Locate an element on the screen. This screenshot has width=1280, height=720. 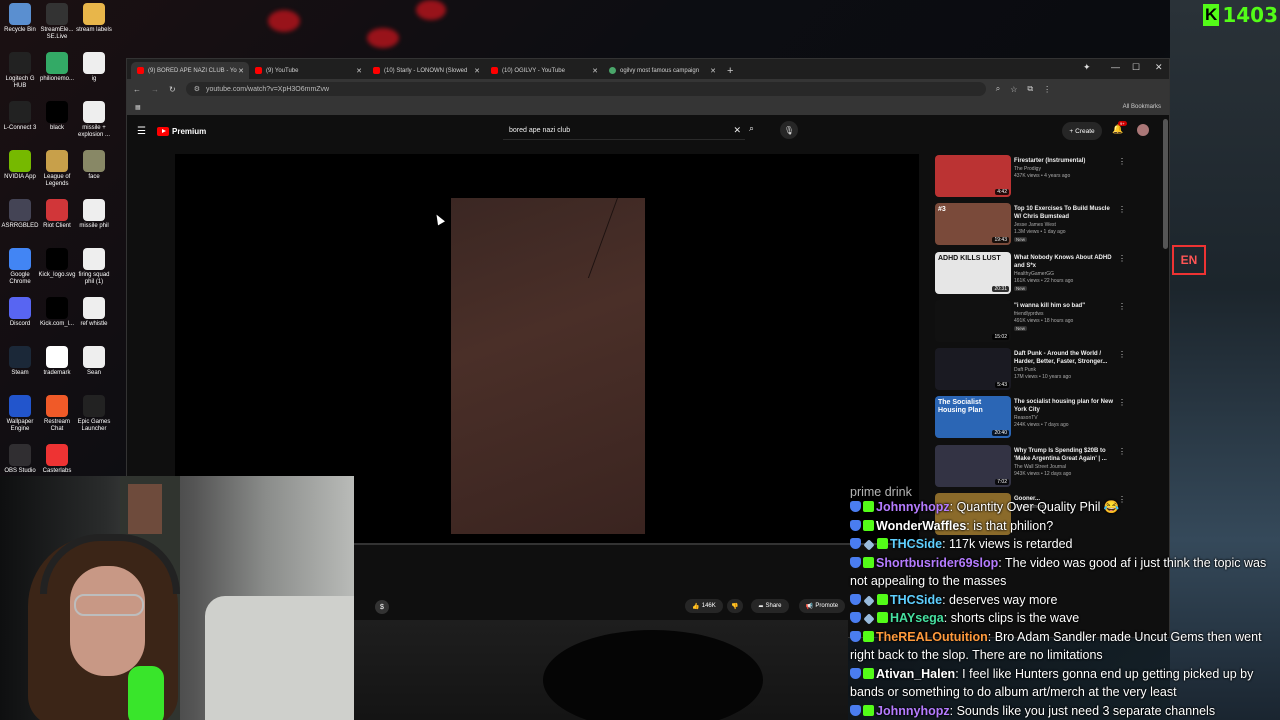
video-thumbnail: ADHD KILLS LUST 20:31 is located at coordinates (973, 272).